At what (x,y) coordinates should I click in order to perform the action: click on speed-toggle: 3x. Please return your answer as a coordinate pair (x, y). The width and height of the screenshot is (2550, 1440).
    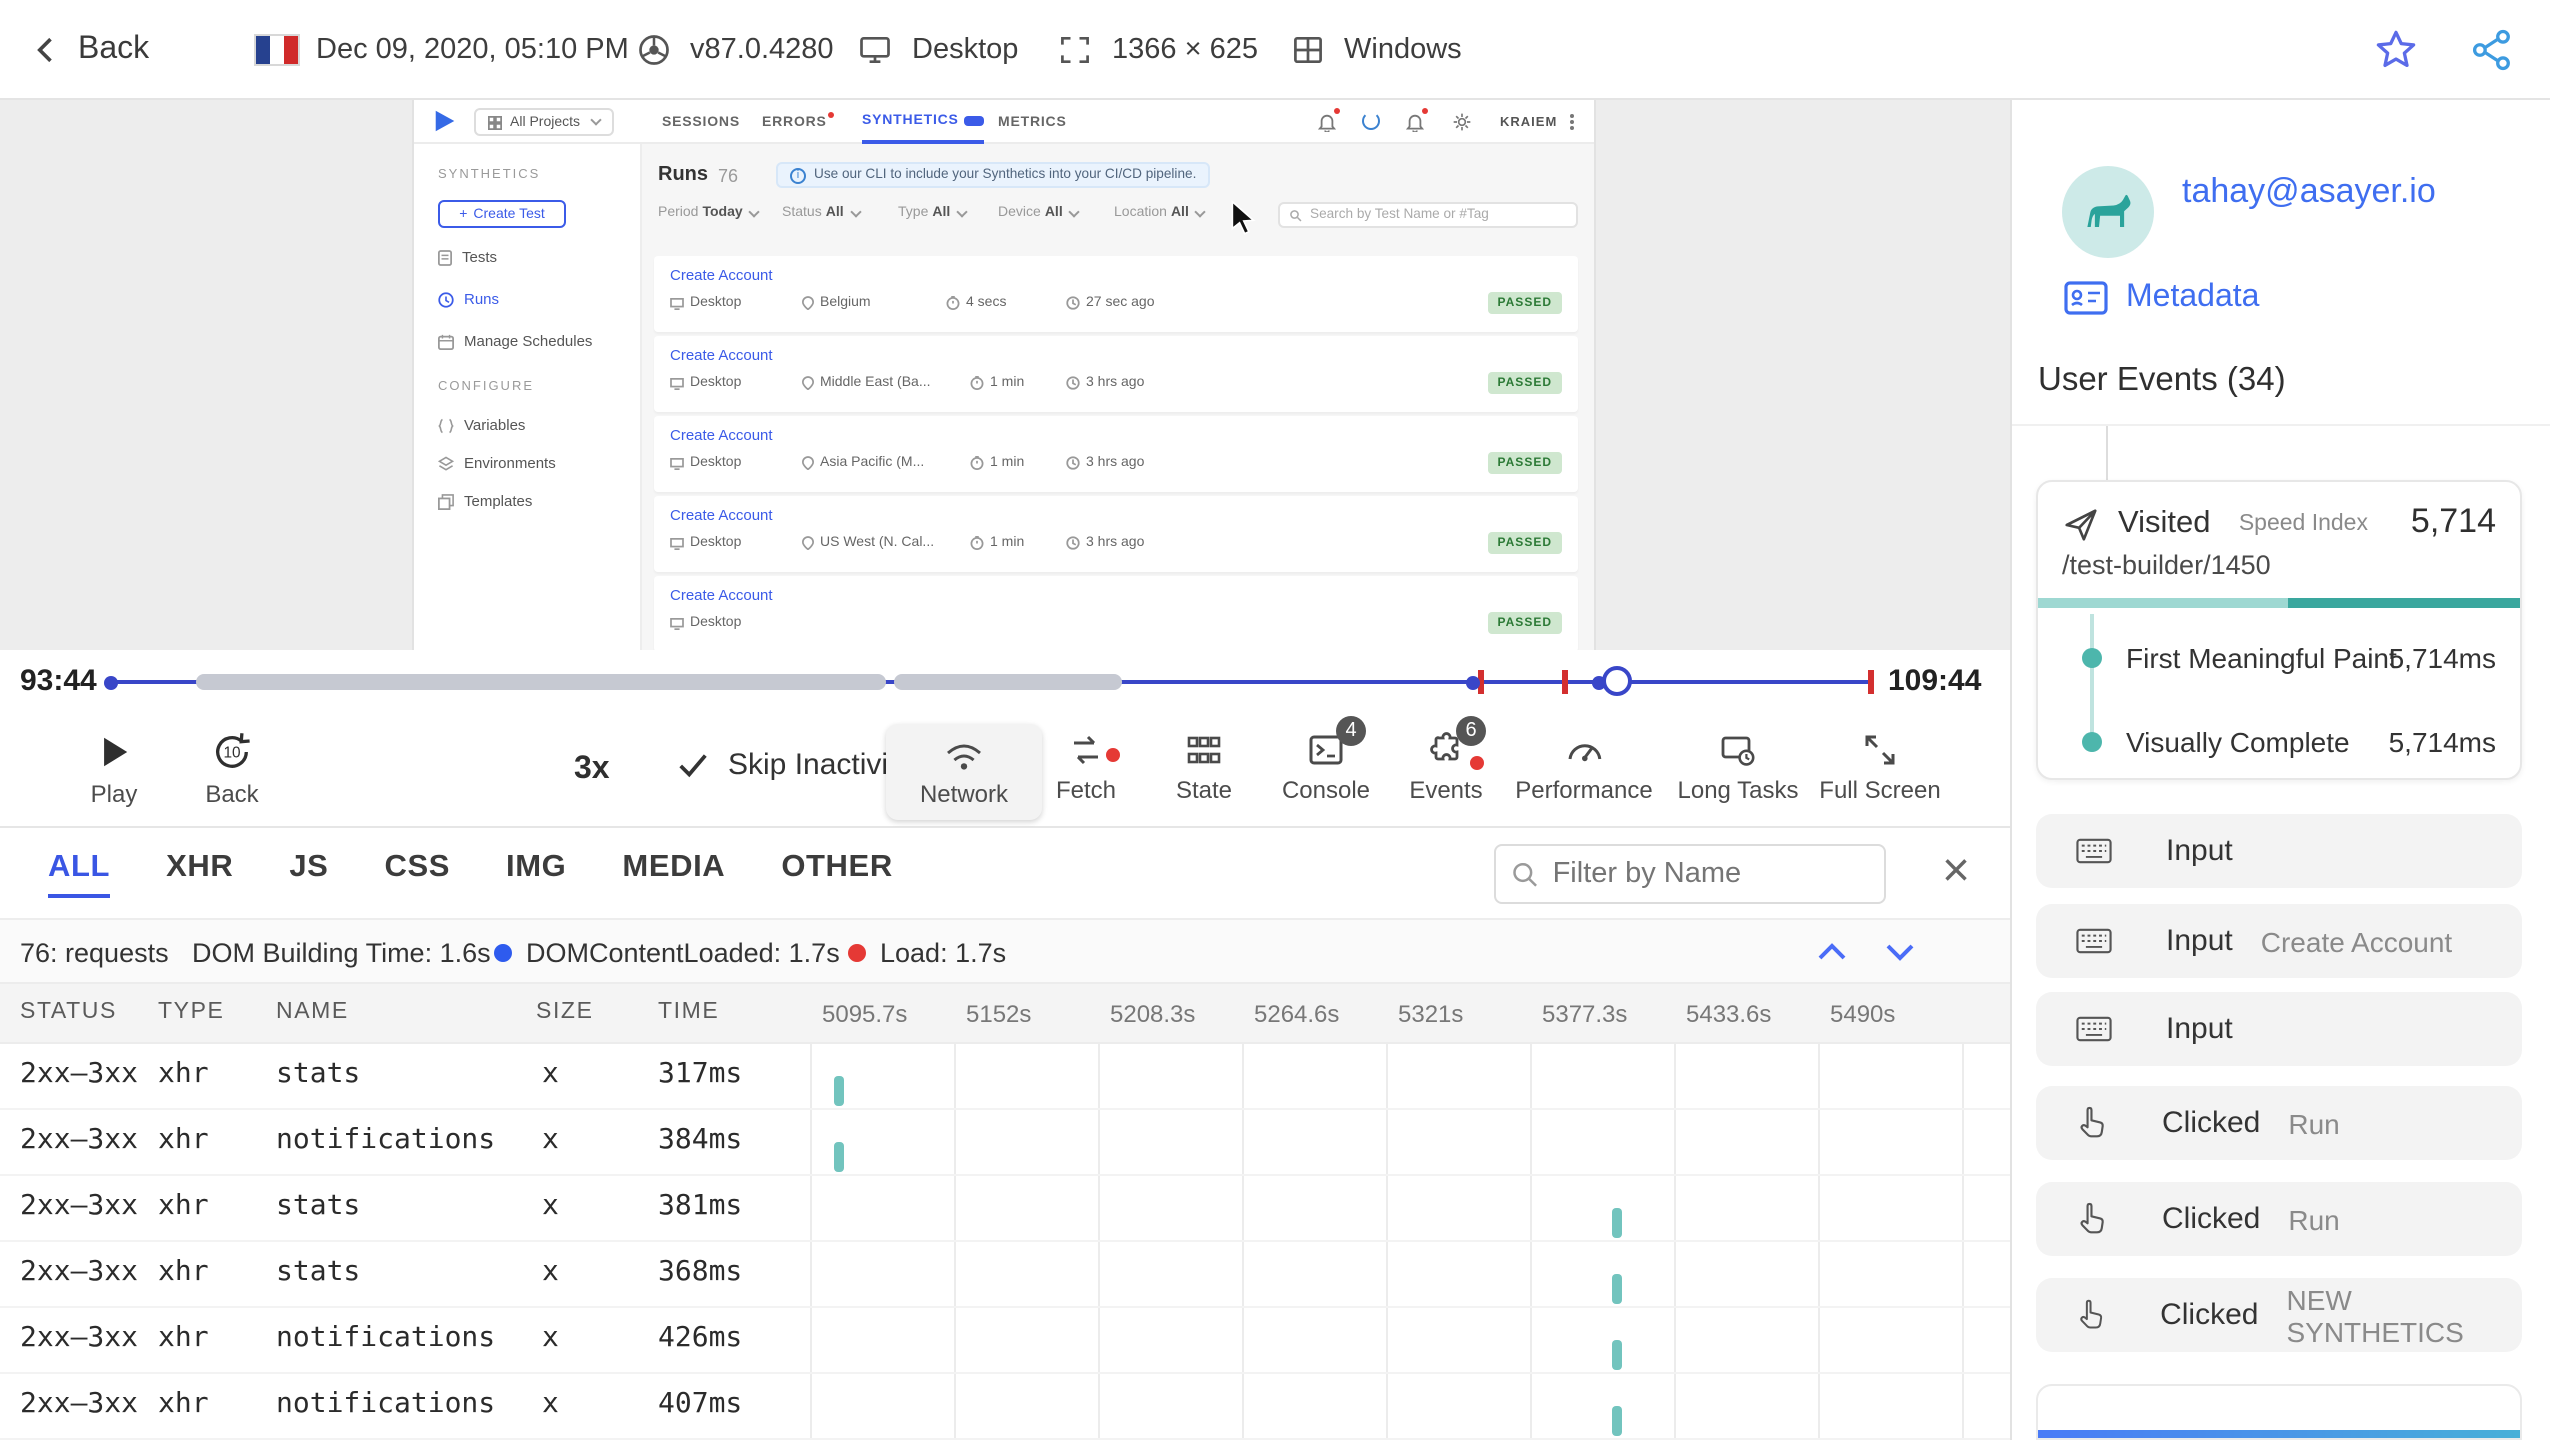
    Looking at the image, I should click on (592, 770).